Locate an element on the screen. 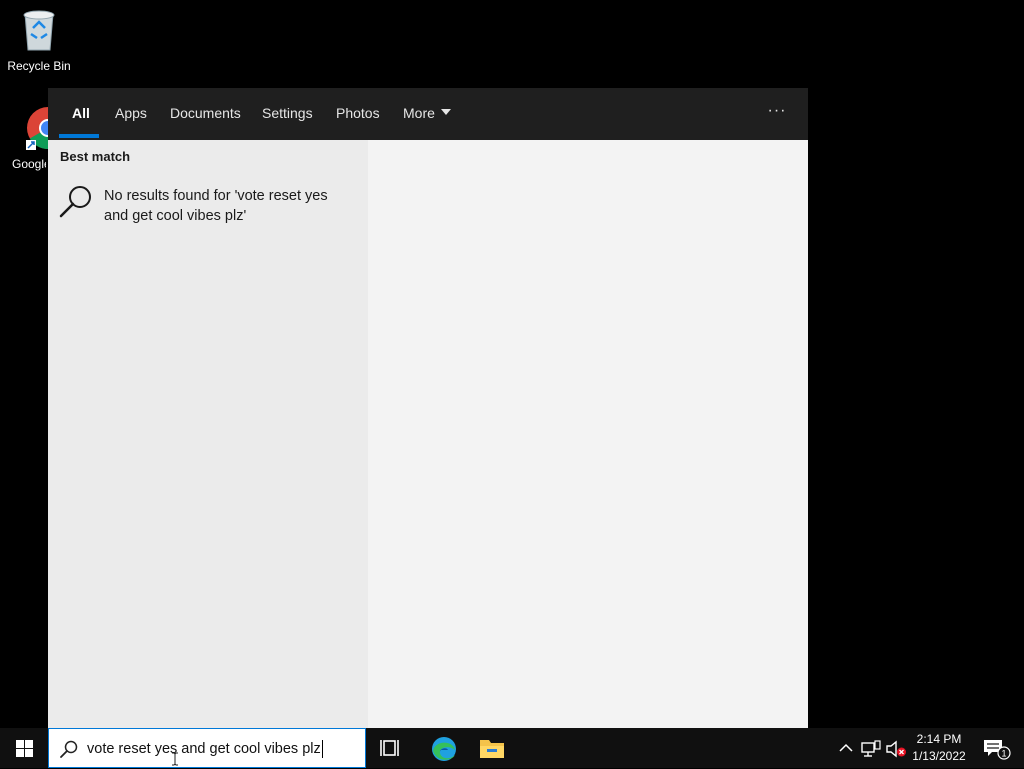 The width and height of the screenshot is (1024, 769). file-explorer-button is located at coordinates (491, 748).